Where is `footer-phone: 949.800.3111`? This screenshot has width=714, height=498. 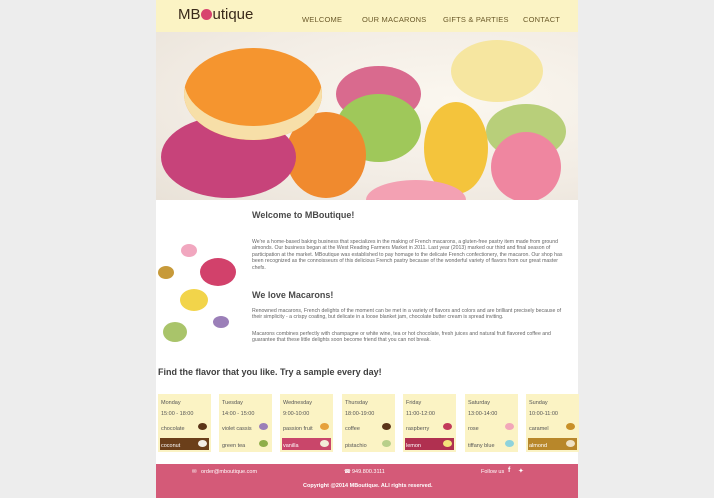
footer-phone: 949.800.3111 is located at coordinates (368, 472).